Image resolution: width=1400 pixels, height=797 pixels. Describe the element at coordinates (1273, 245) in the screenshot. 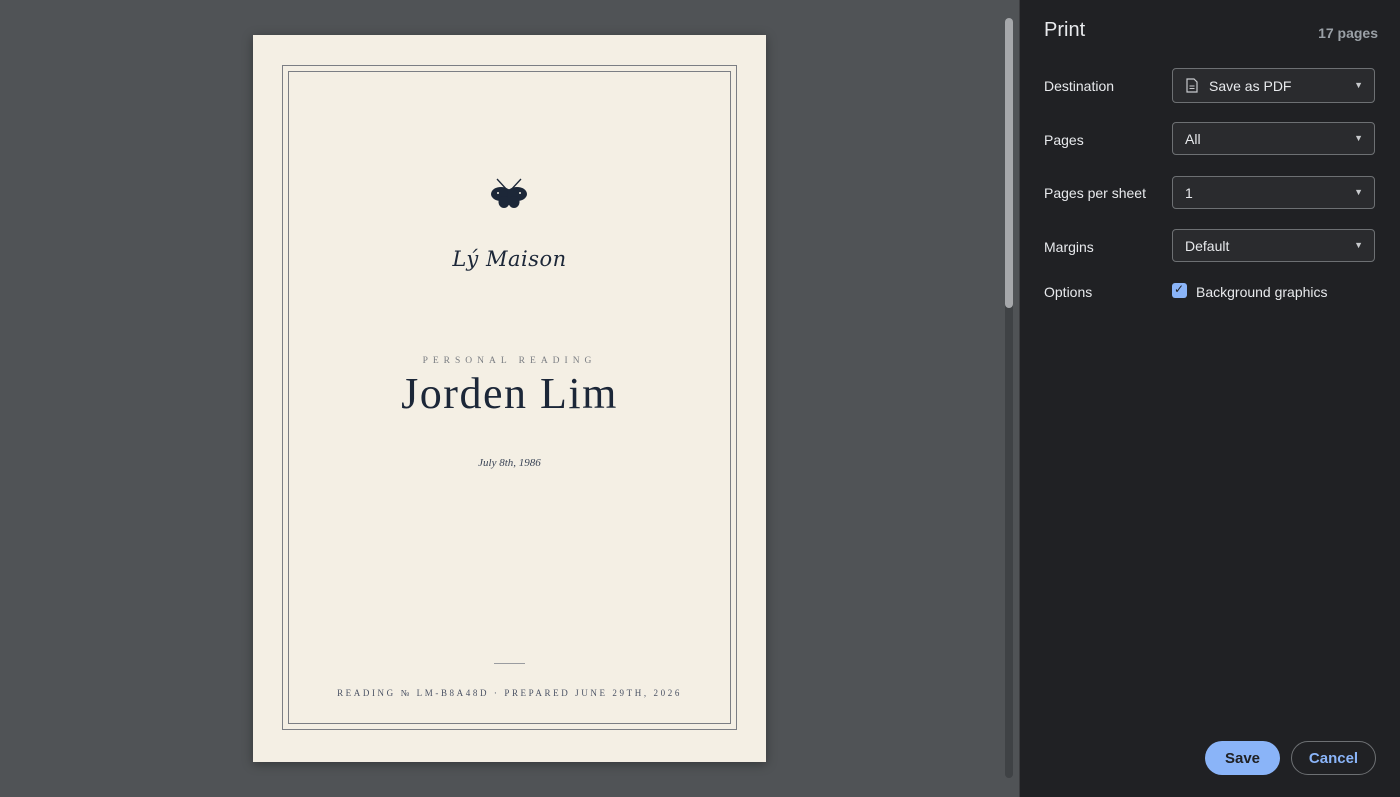

I see `margins-select: Default ▼` at that location.